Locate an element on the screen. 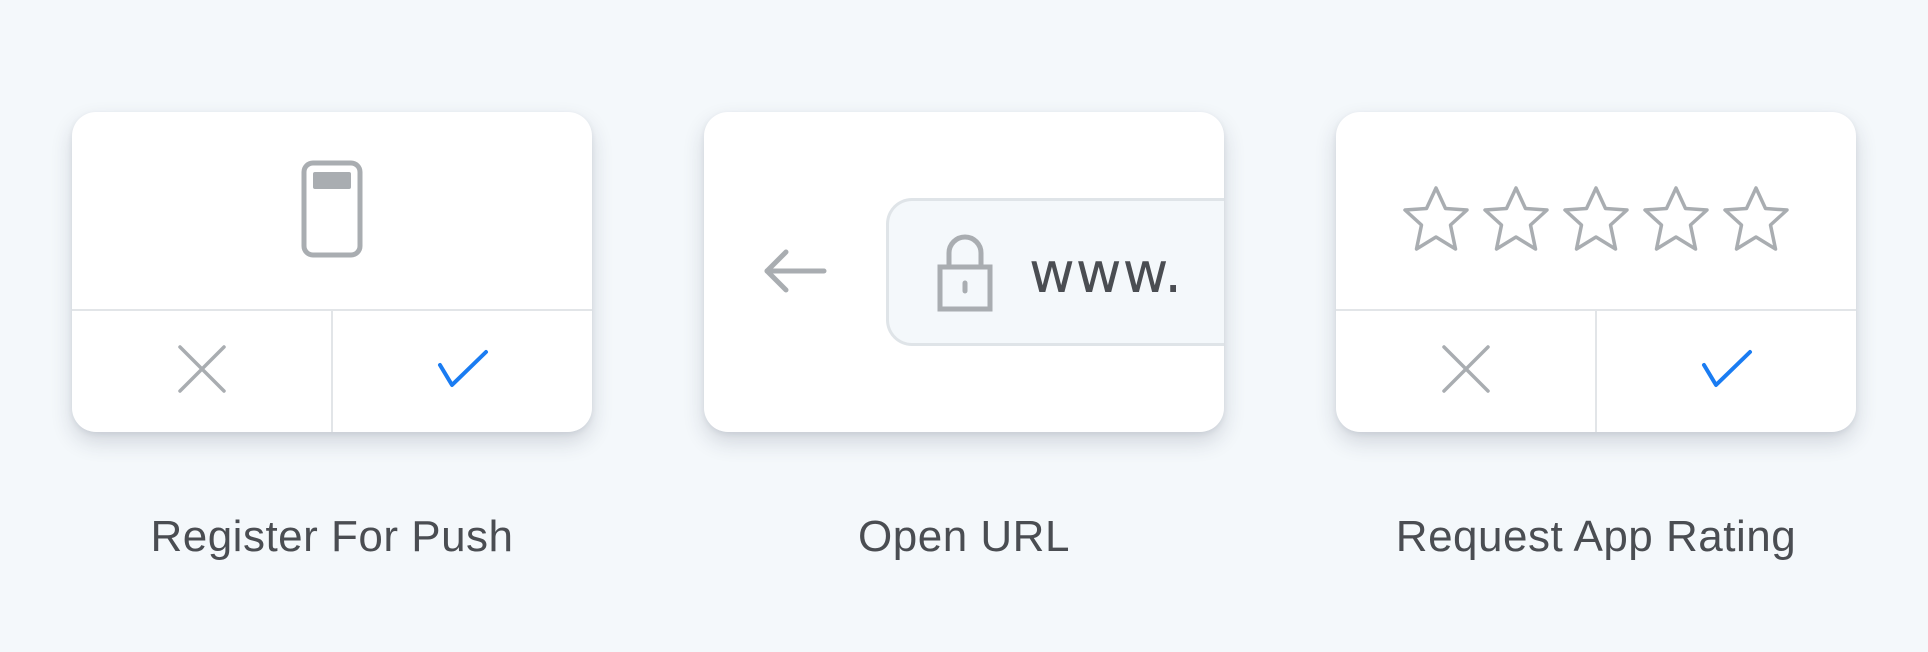 The width and height of the screenshot is (1928, 652). rating-actions is located at coordinates (1596, 370).